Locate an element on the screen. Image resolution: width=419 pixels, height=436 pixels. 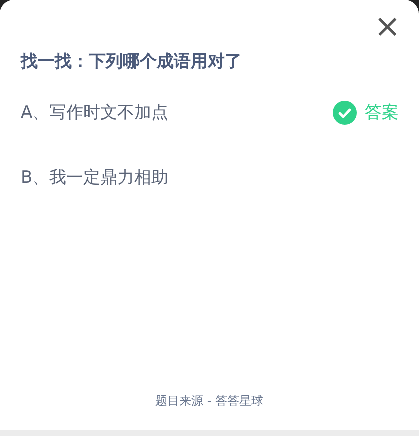
close-button: × is located at coordinates (387, 26).